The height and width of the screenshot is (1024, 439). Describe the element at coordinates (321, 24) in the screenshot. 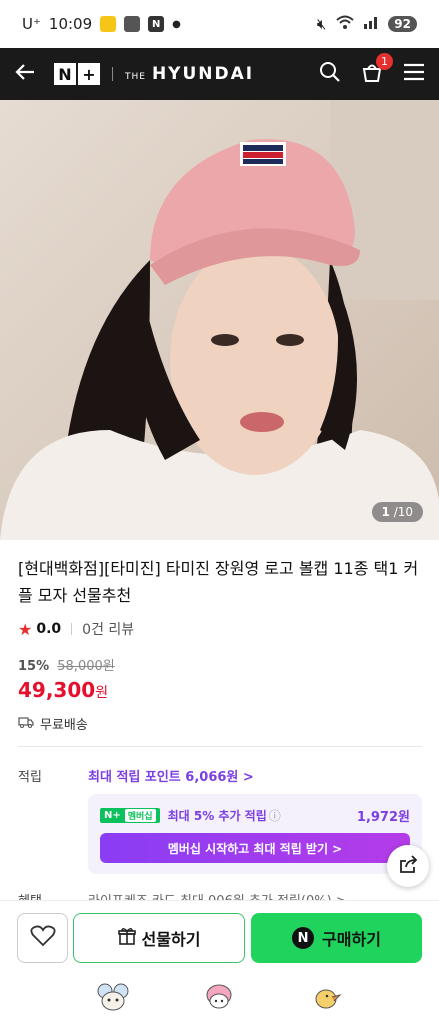

I see `mute-icon: 🔇︎` at that location.